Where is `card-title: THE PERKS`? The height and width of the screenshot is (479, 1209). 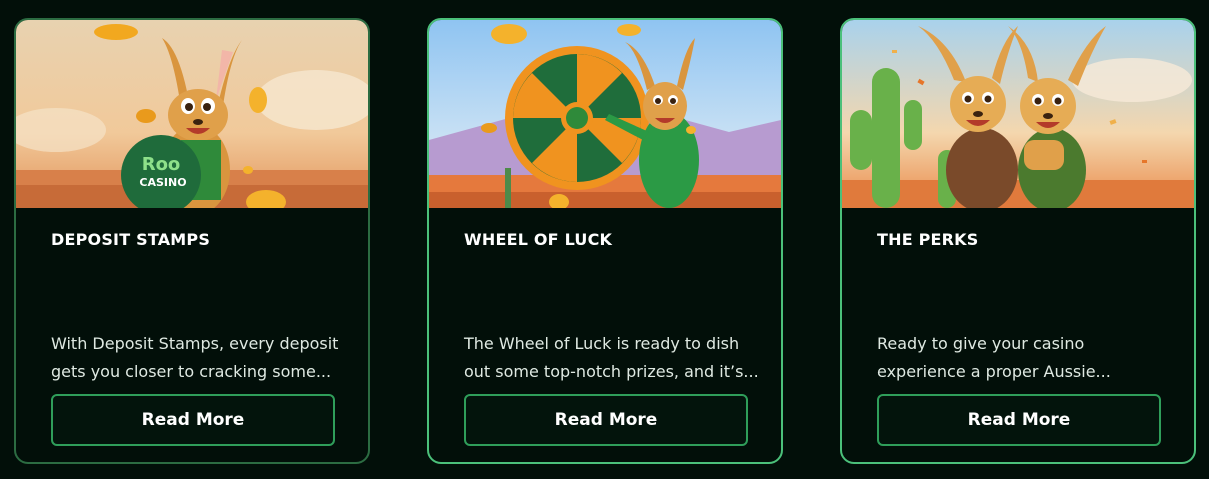 card-title: THE PERKS is located at coordinates (928, 239).